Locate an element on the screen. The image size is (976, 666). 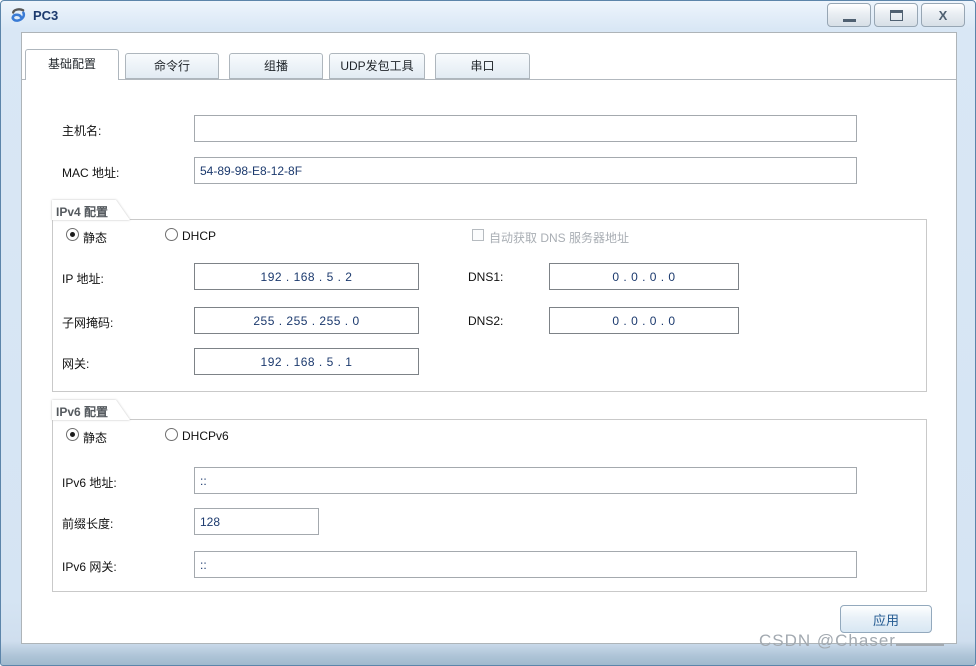
ipv4-group-label: IPv4 配置 is located at coordinates (82, 212).